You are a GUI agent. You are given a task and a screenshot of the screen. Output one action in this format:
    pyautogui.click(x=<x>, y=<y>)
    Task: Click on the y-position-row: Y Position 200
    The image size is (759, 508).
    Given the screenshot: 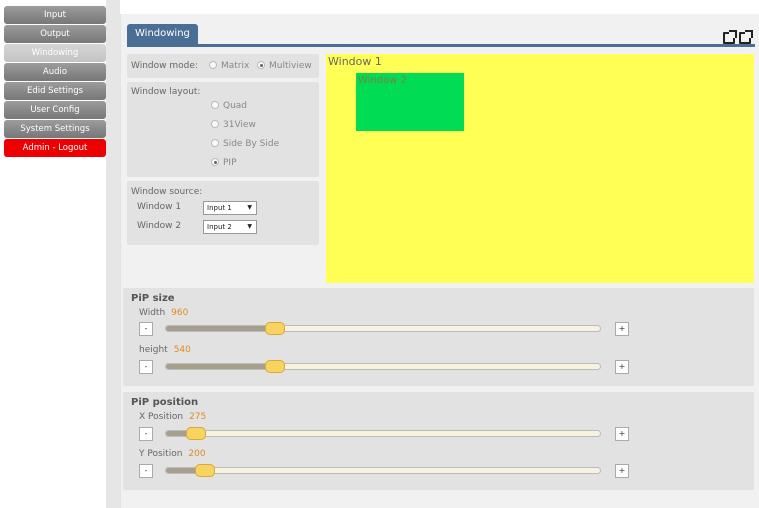 What is the action you would take?
    pyautogui.click(x=172, y=454)
    